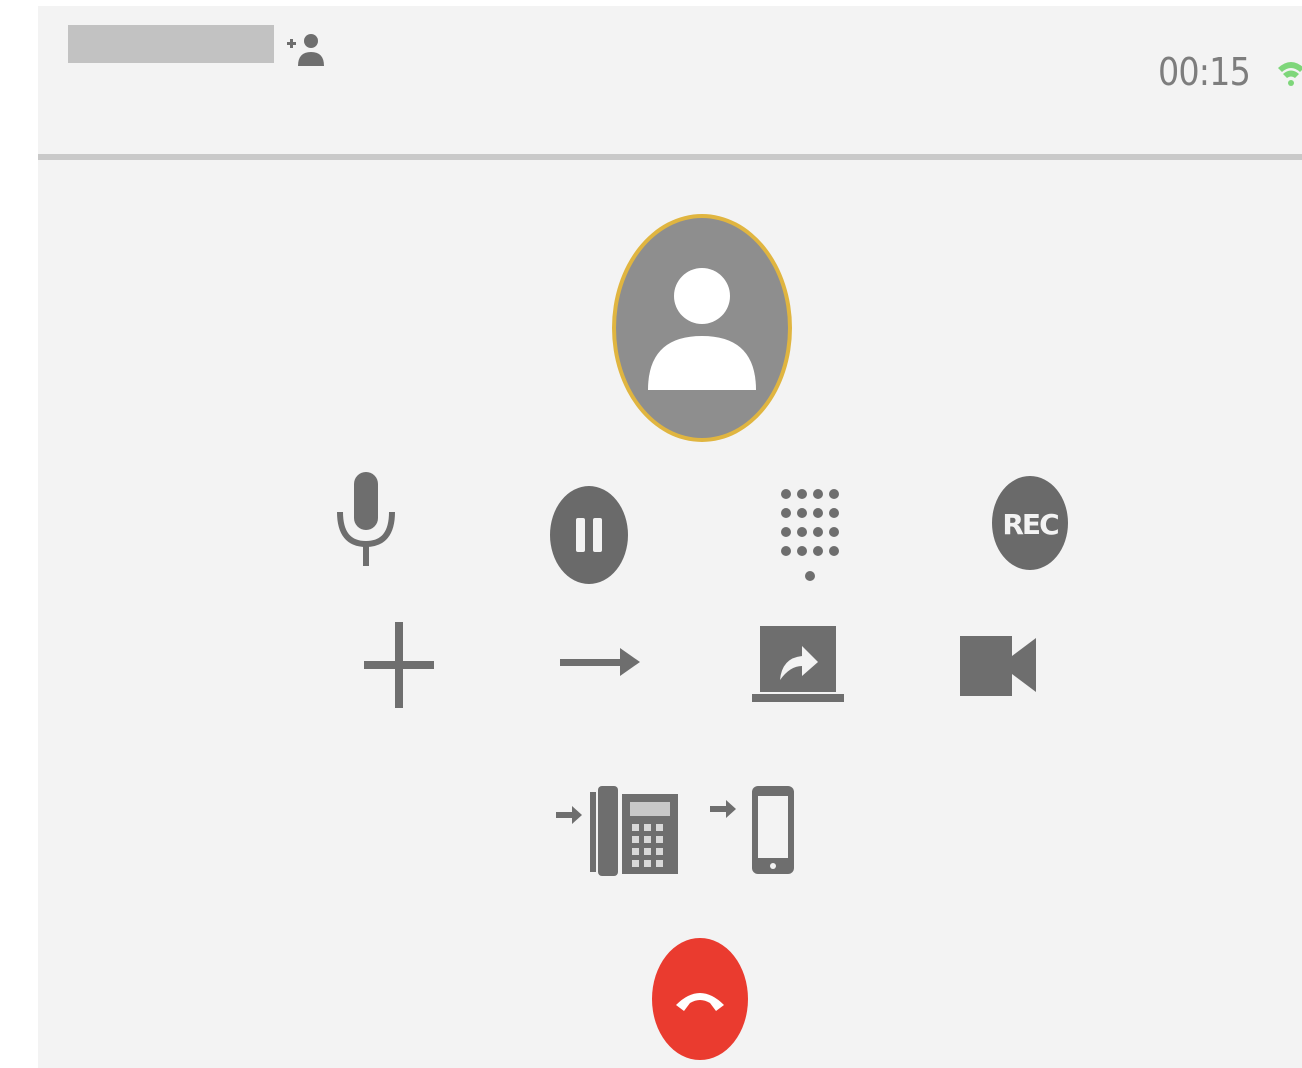  I want to click on arrow-right-icon, so click(600, 662).